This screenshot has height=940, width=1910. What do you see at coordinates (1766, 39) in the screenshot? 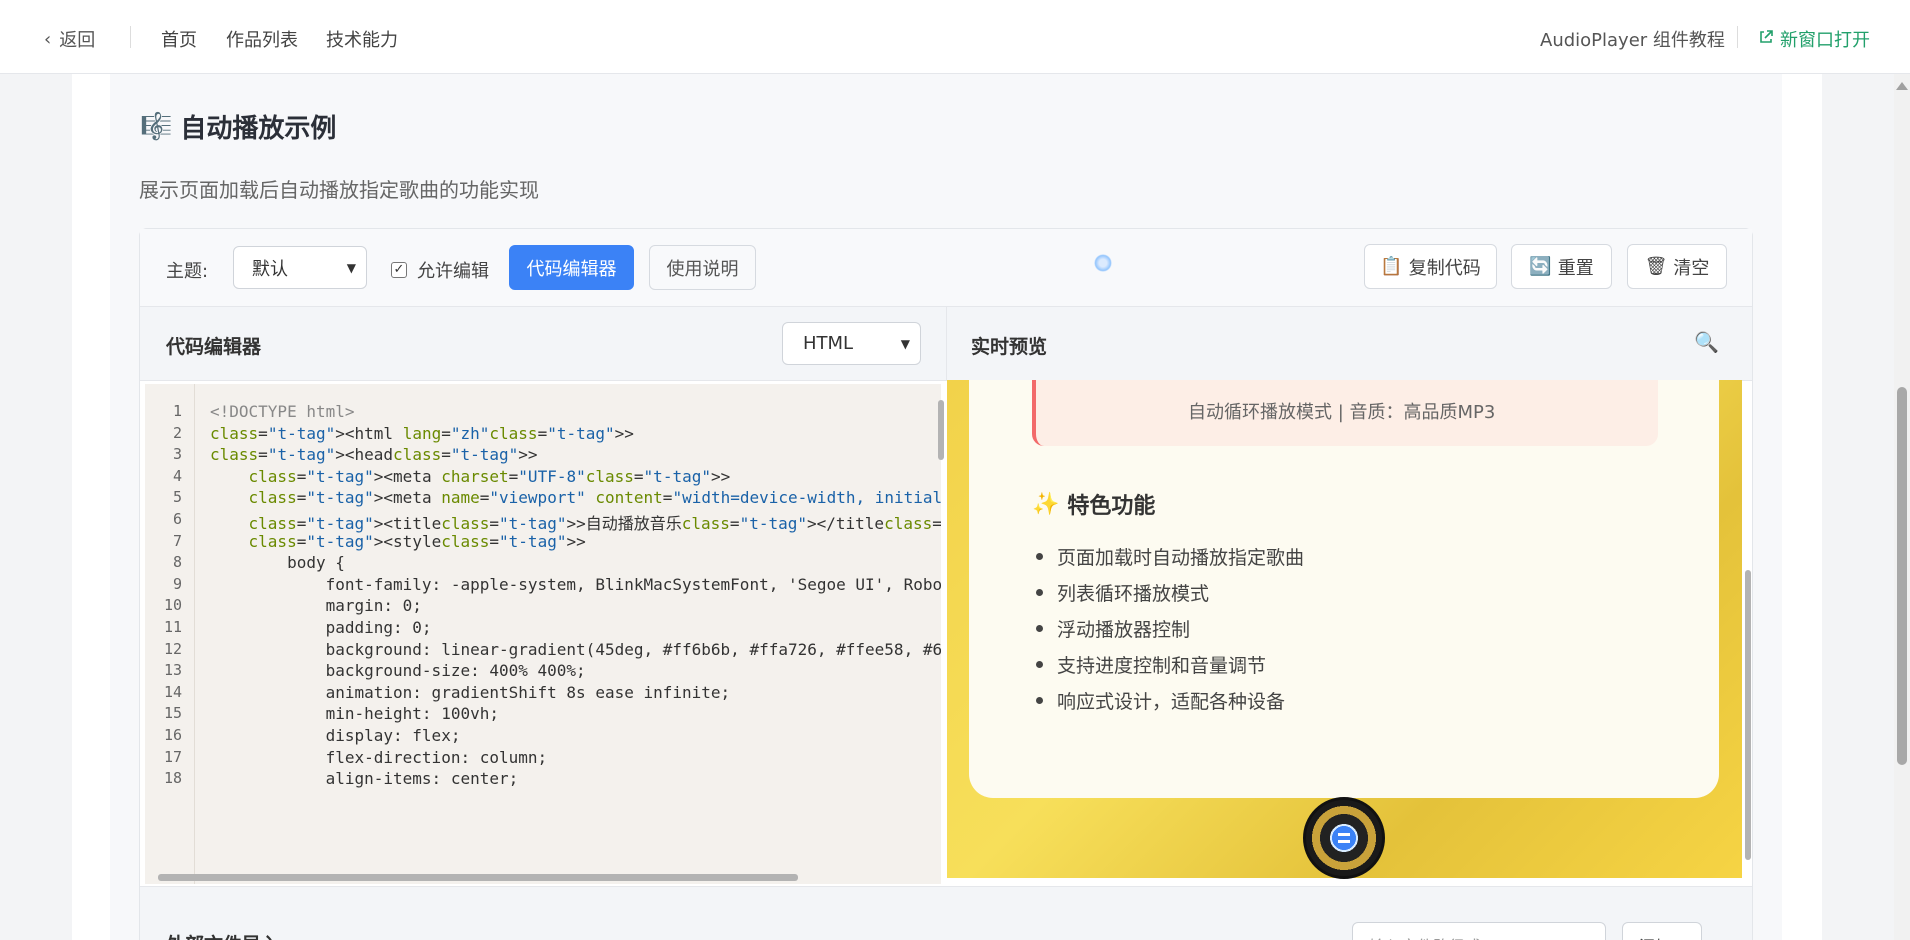
I see `external-link-icon` at bounding box center [1766, 39].